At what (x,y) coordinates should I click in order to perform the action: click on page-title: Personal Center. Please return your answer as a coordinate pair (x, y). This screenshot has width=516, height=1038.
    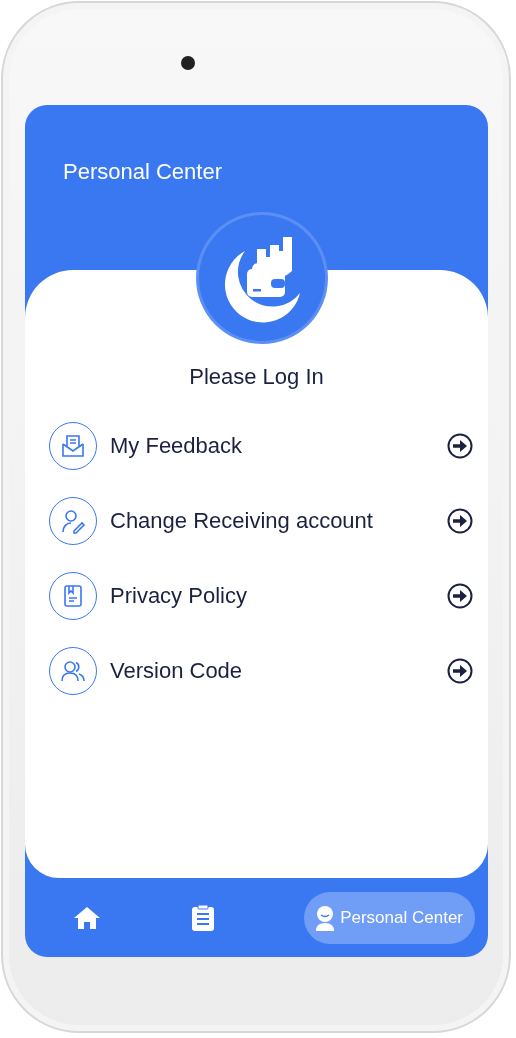
    Looking at the image, I should click on (142, 171).